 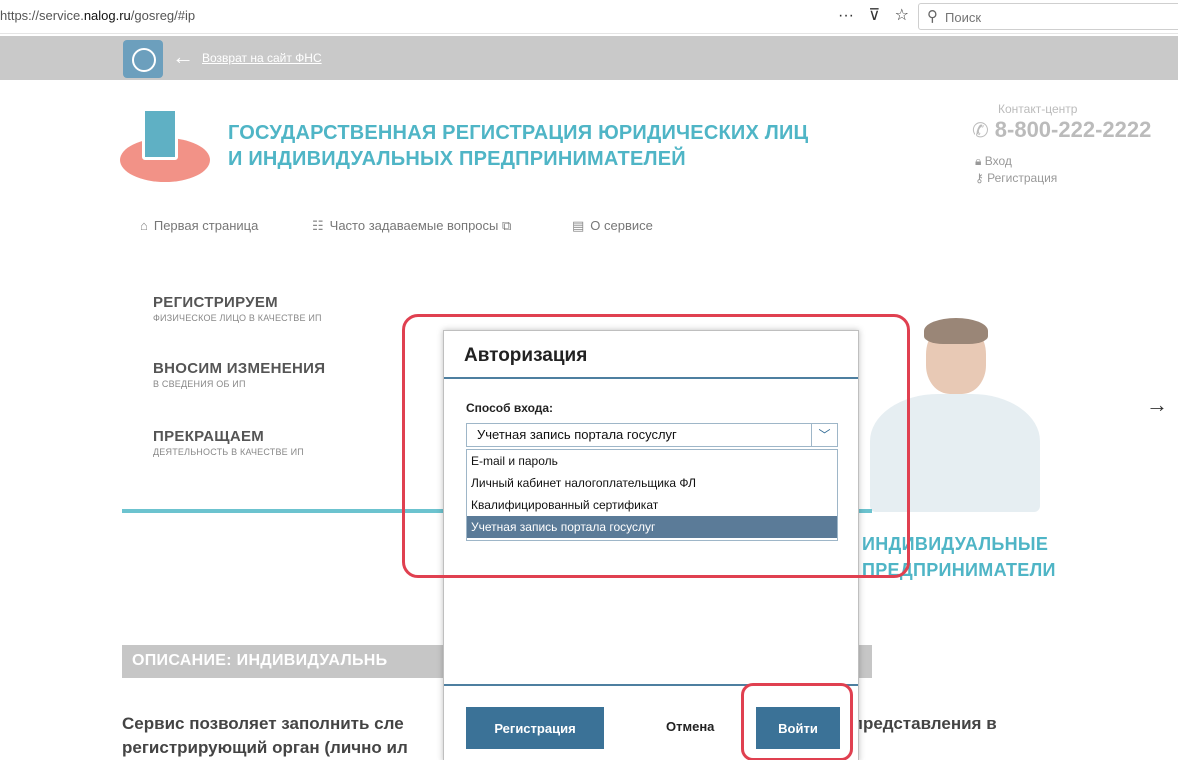 What do you see at coordinates (144, 225) in the screenshot?
I see `home-icon: ⌂` at bounding box center [144, 225].